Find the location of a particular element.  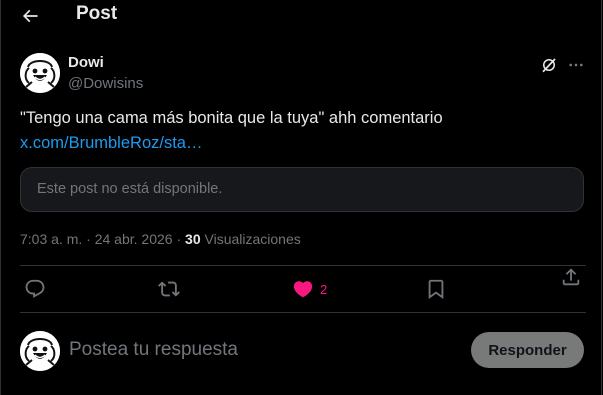

reply-icon is located at coordinates (35, 288).